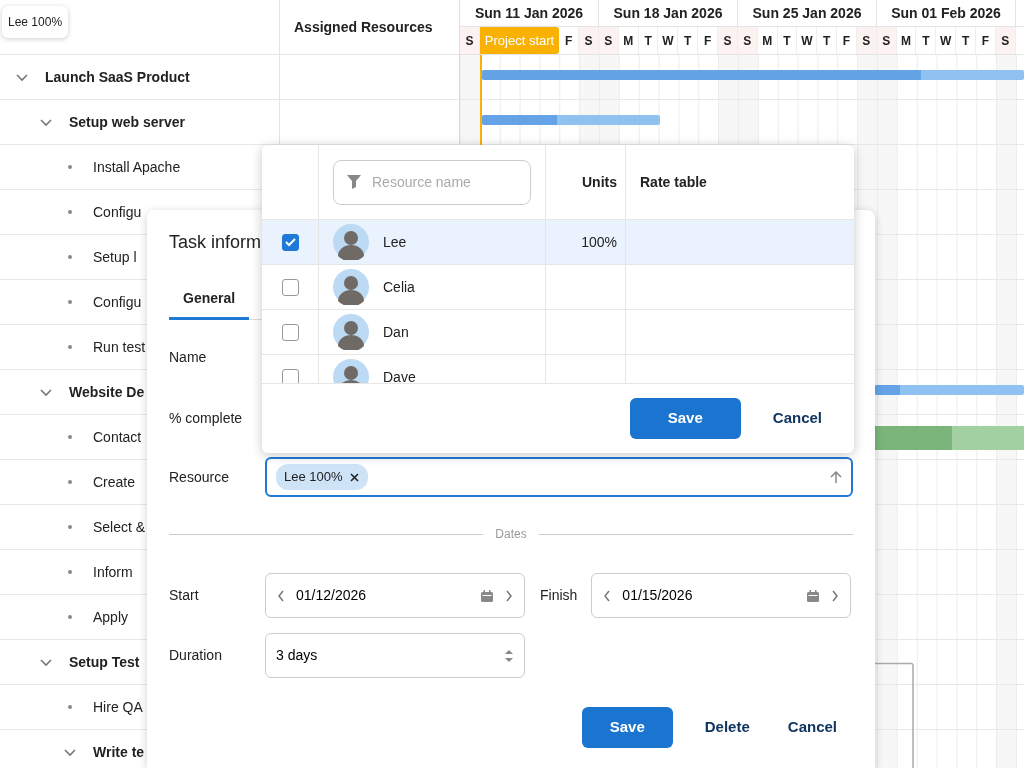 The width and height of the screenshot is (1024, 768). Describe the element at coordinates (363, 27) in the screenshot. I see `column-header: Assigned Resources` at that location.